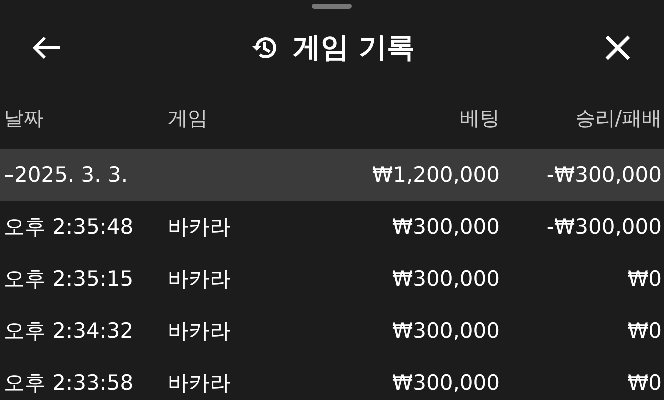 This screenshot has width=664, height=400. What do you see at coordinates (47, 48) in the screenshot?
I see `back-arrow-icon` at bounding box center [47, 48].